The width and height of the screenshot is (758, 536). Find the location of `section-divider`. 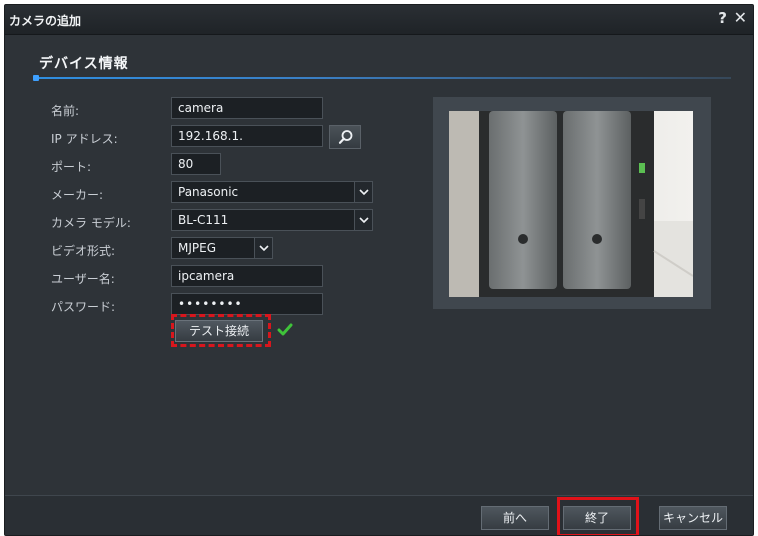

section-divider is located at coordinates (383, 78).